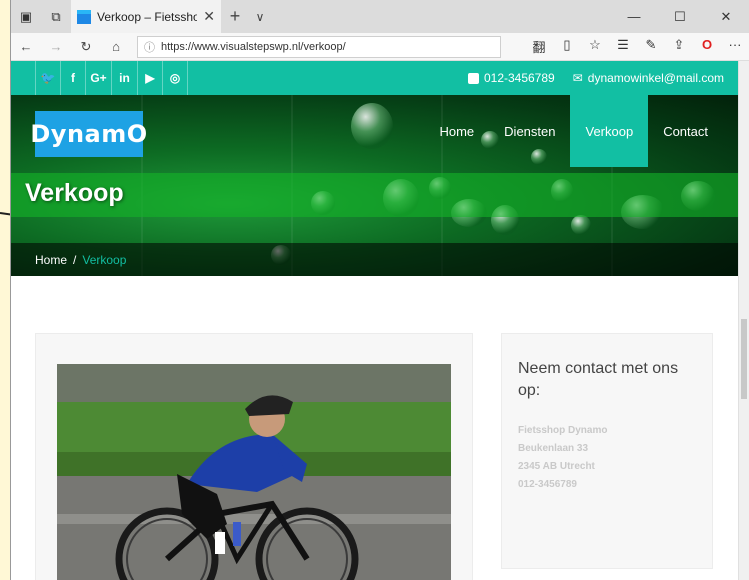  I want to click on email-address: dynamowinkel@mail.com, so click(655, 78).